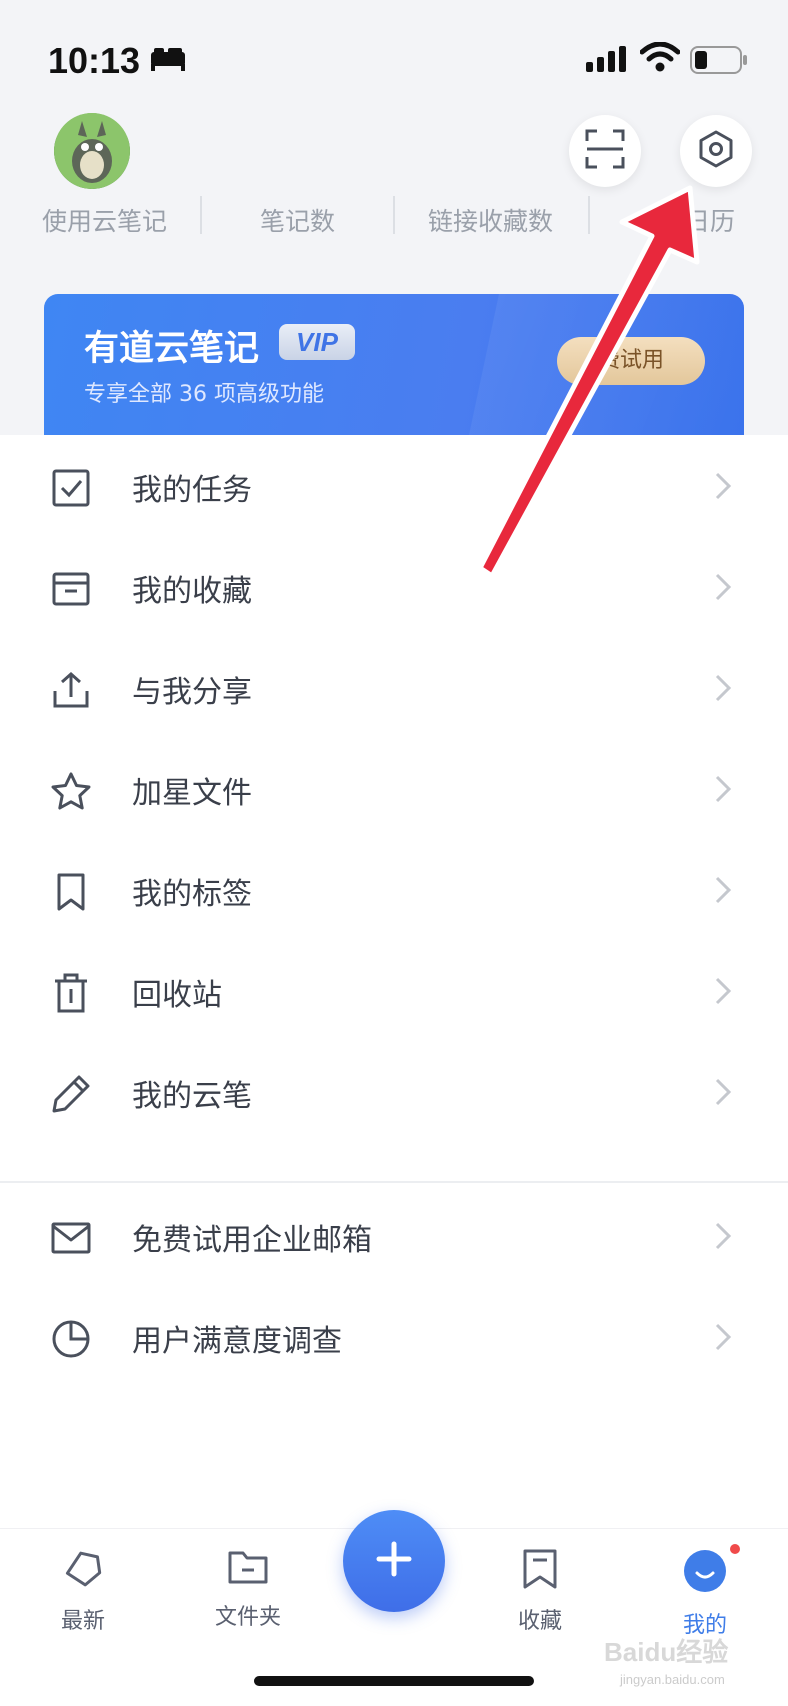 This screenshot has width=788, height=1706. I want to click on bed-icon, so click(168, 62).